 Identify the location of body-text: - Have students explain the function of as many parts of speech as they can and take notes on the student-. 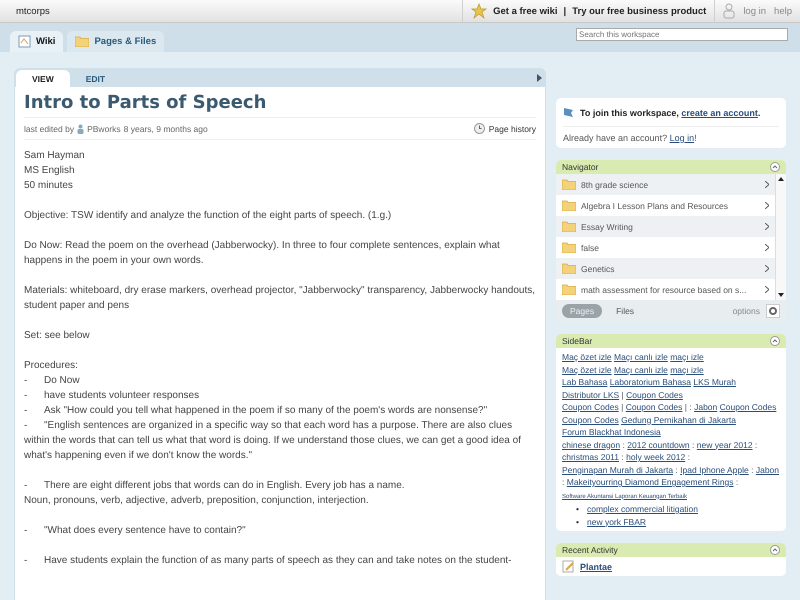
(268, 561).